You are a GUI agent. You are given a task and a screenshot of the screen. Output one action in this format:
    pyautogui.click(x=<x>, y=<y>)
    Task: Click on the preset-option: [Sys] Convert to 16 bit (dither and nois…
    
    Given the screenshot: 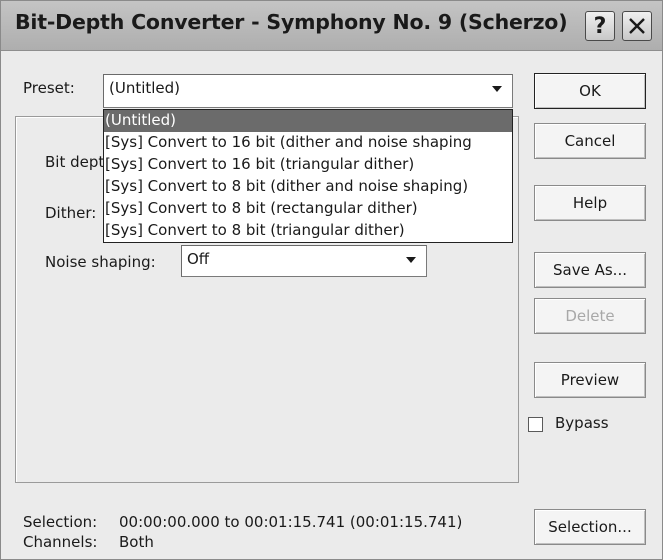 What is the action you would take?
    pyautogui.click(x=308, y=143)
    